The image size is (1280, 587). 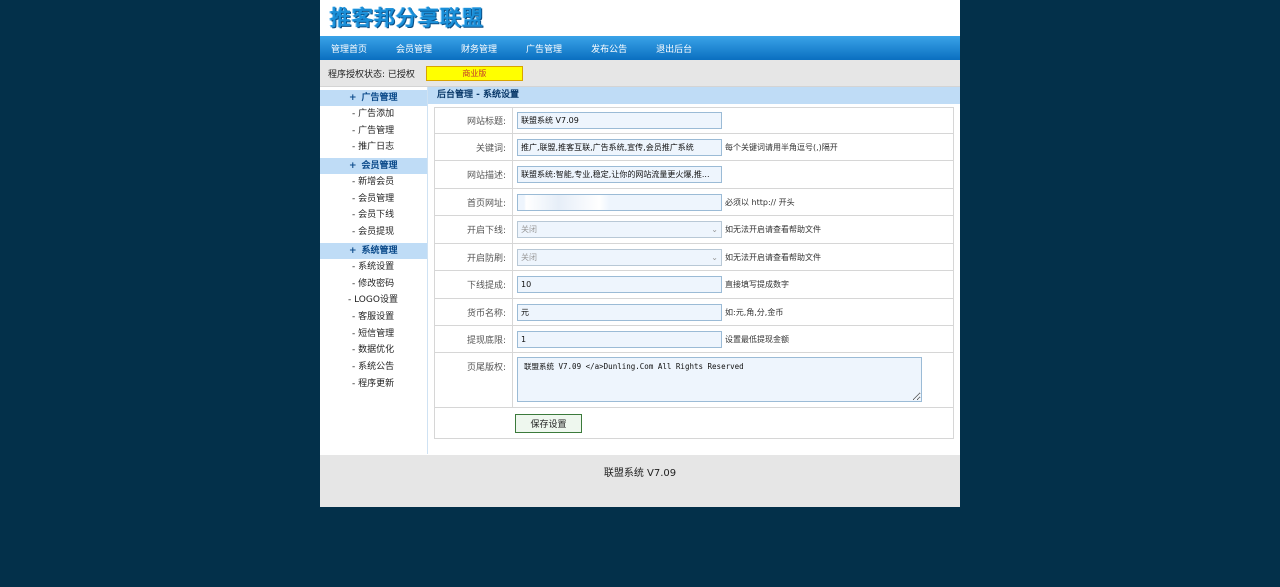 What do you see at coordinates (674, 48) in the screenshot?
I see `nav-logout: 退出后台` at bounding box center [674, 48].